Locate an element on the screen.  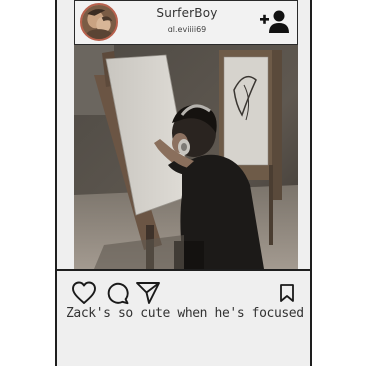
post-actions is located at coordinates (183, 291).